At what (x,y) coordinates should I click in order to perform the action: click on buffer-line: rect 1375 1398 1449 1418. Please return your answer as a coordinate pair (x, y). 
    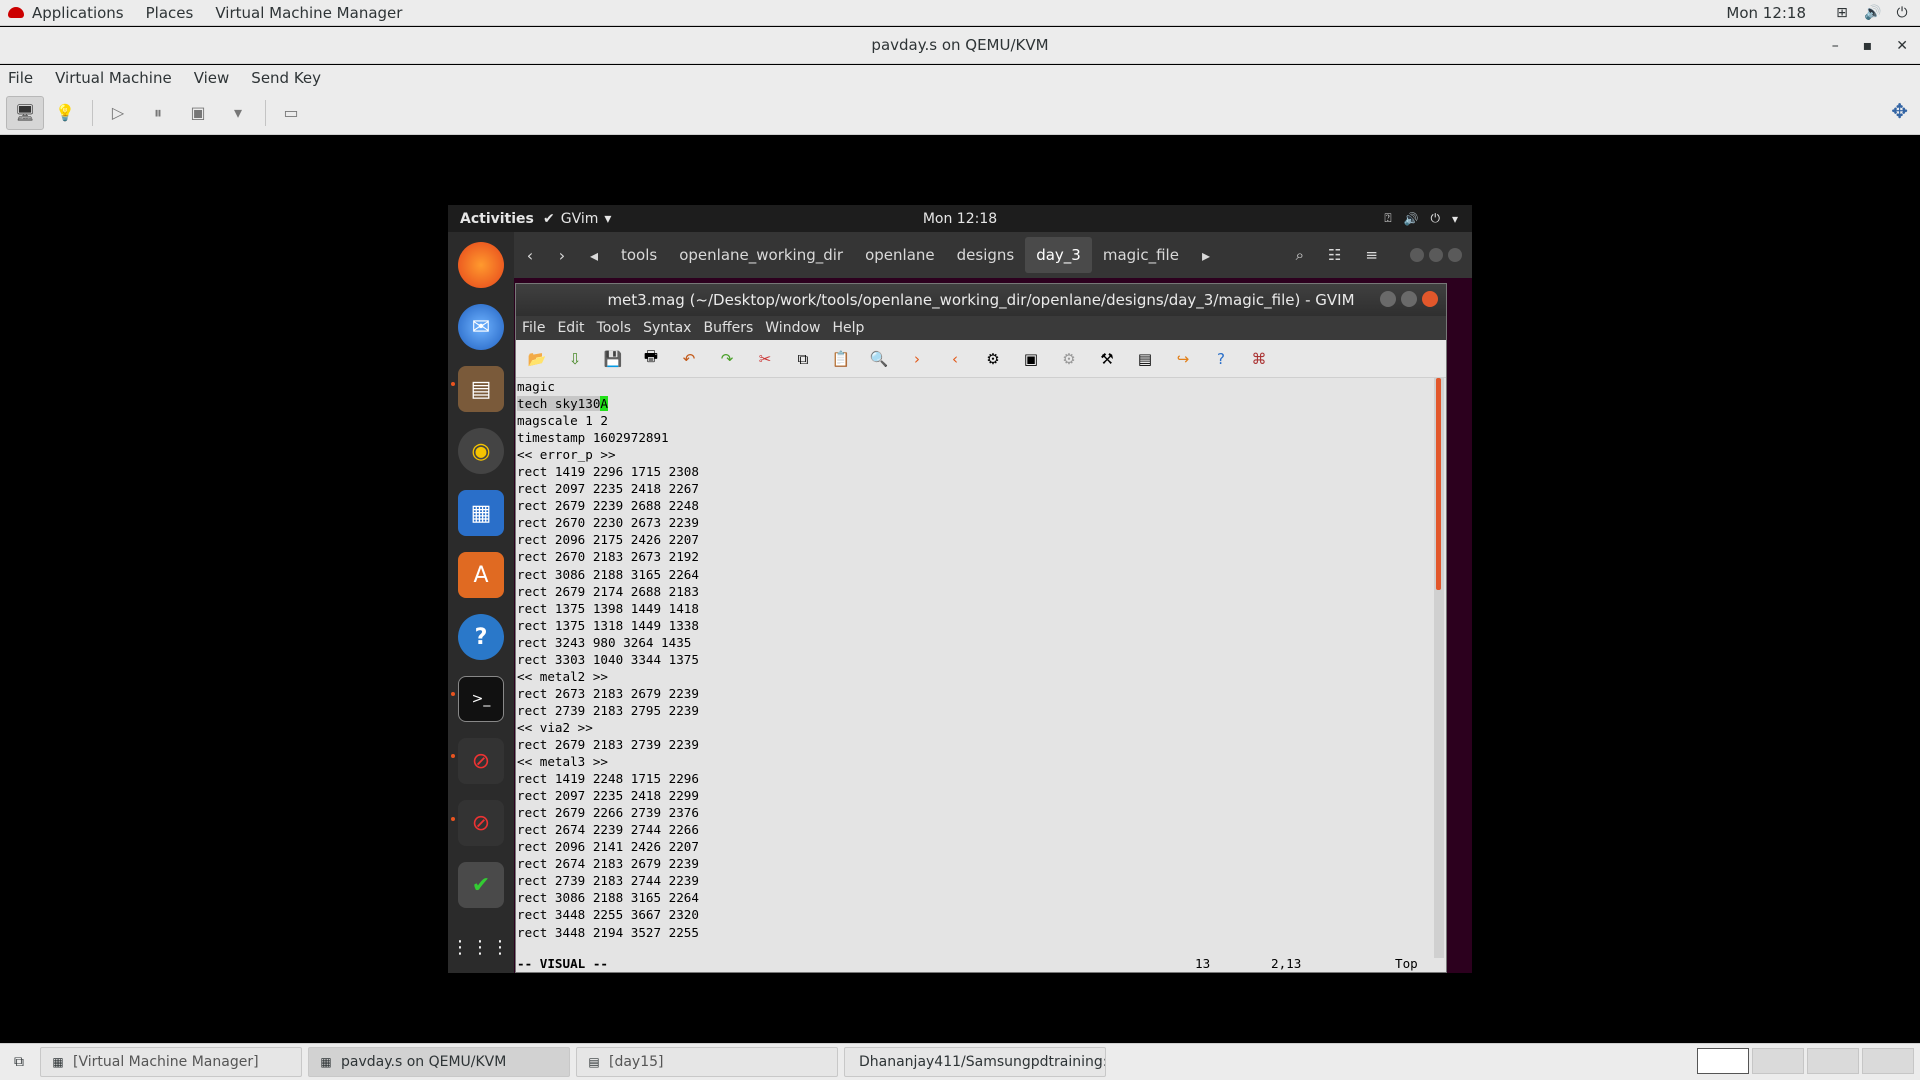
    Looking at the image, I should click on (975, 608).